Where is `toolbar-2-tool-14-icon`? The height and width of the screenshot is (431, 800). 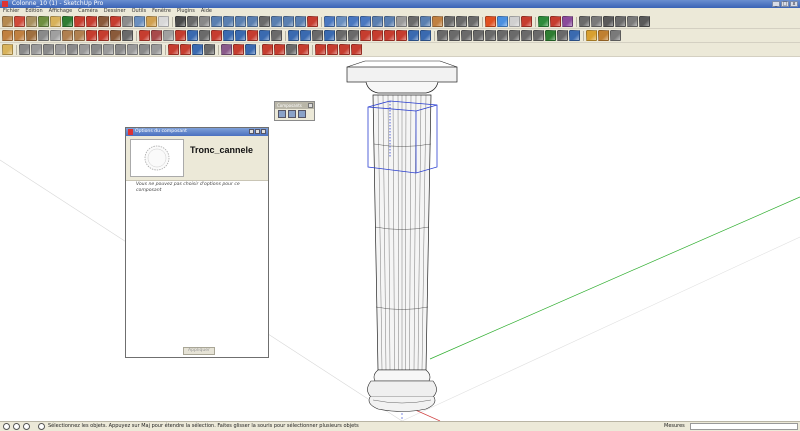
toolbar-2-tool-14-icon is located at coordinates (168, 35).